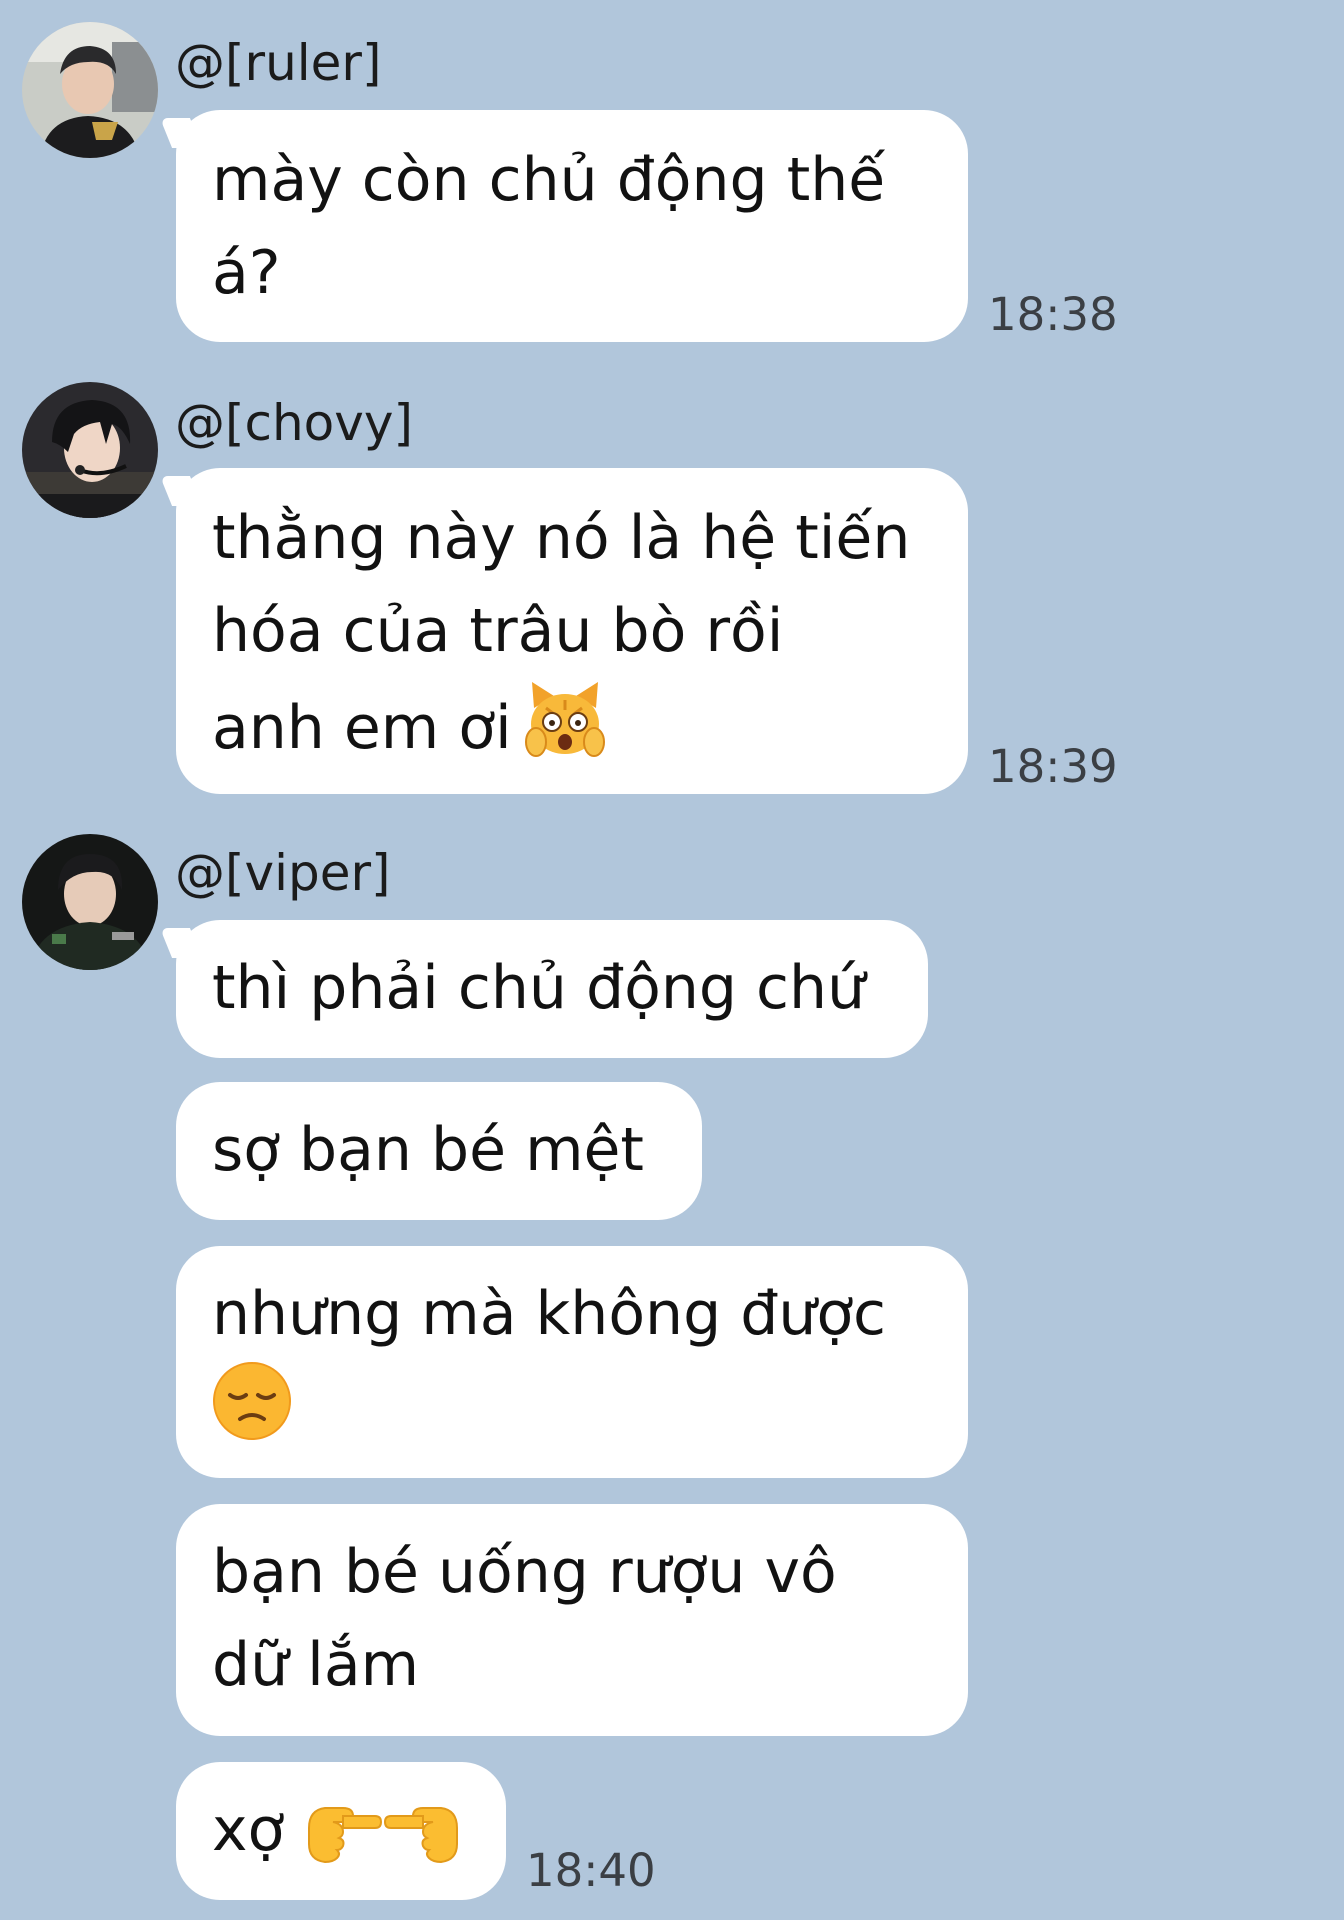  I want to click on message-line-with-emoji: xợ, so click(341, 1830).